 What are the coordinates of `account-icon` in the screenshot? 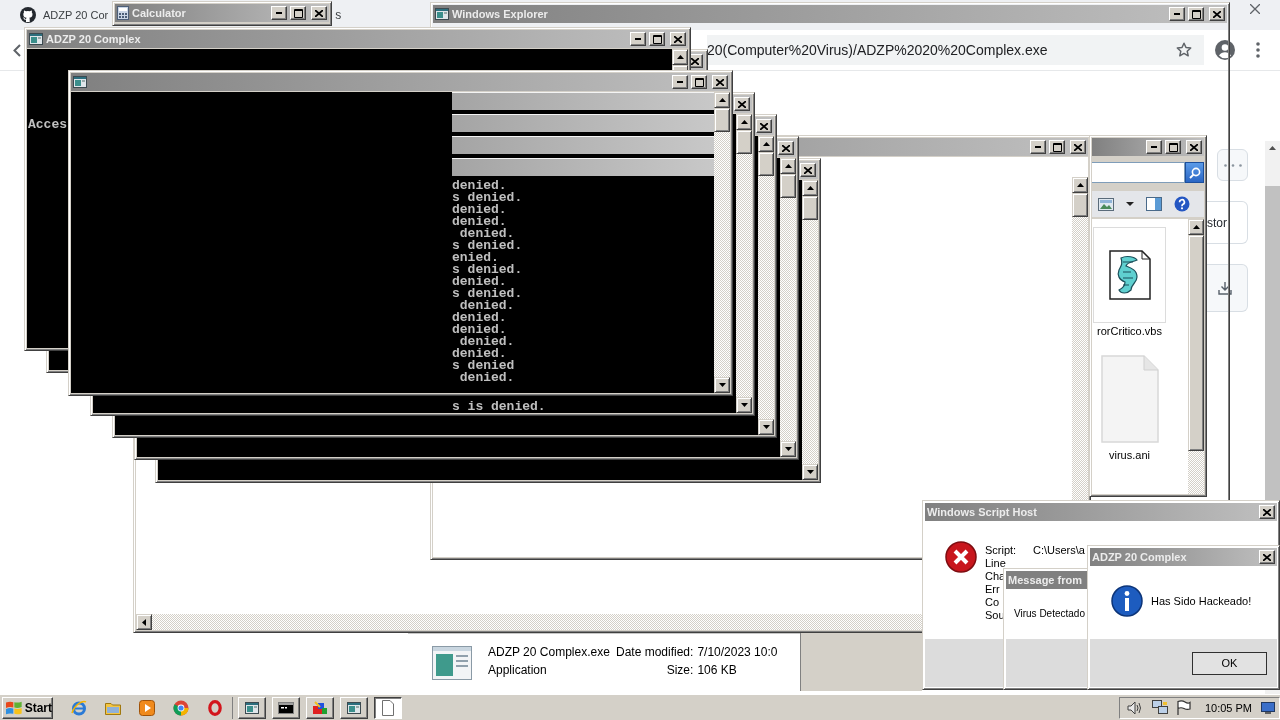 It's located at (1225, 50).